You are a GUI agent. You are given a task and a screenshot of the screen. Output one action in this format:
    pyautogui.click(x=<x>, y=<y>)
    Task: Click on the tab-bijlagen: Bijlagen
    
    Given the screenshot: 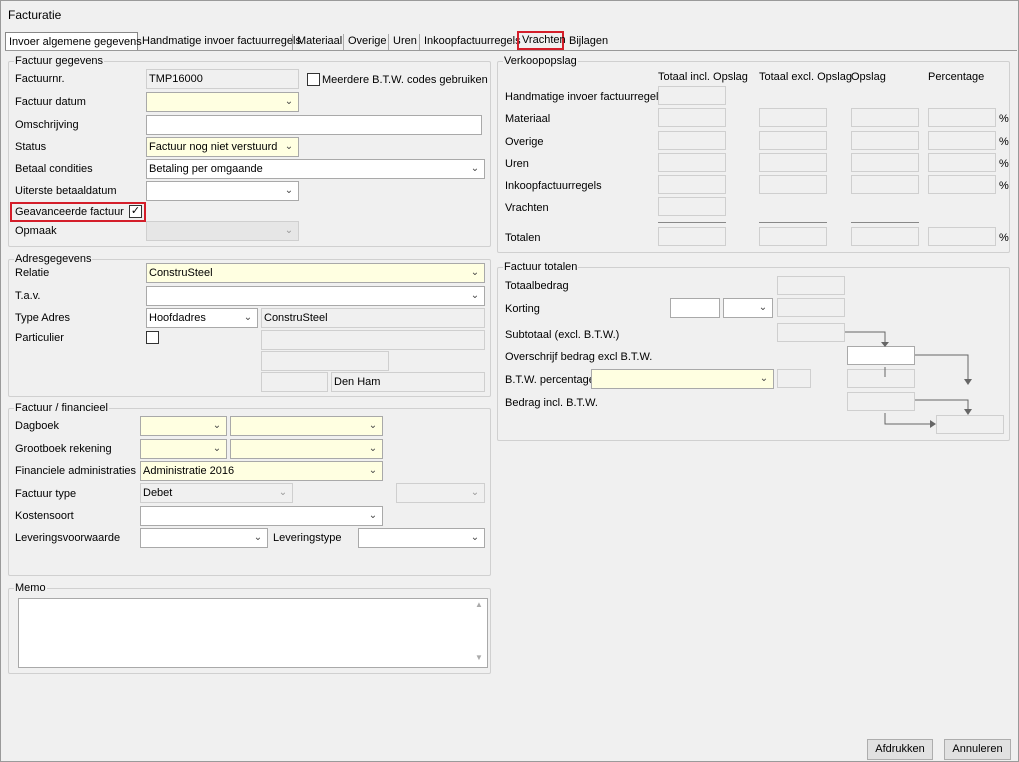 What is the action you would take?
    pyautogui.click(x=588, y=42)
    